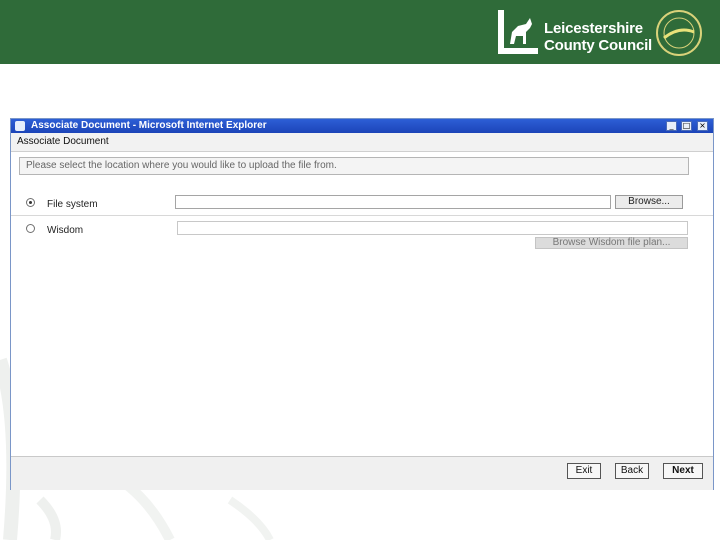  What do you see at coordinates (360, 32) in the screenshot?
I see `slide-header: Leicestershire County Council` at bounding box center [360, 32].